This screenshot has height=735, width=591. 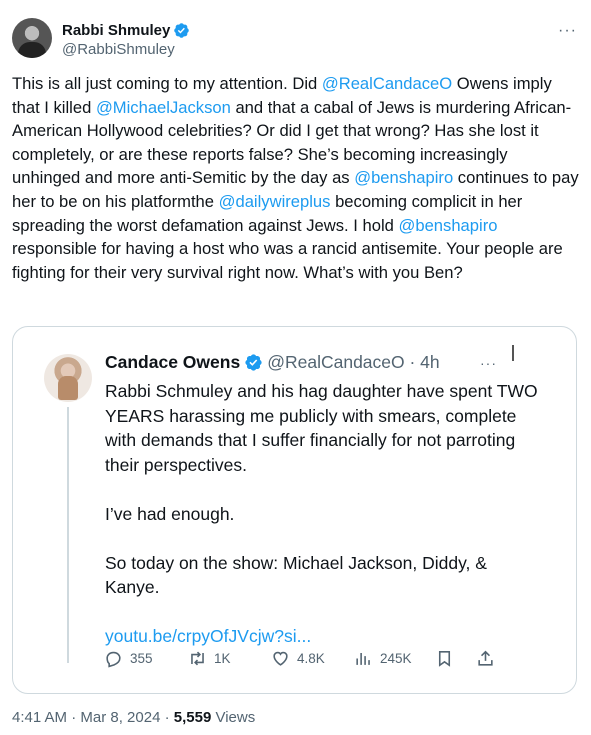 What do you see at coordinates (113, 659) in the screenshot?
I see `reply-icon` at bounding box center [113, 659].